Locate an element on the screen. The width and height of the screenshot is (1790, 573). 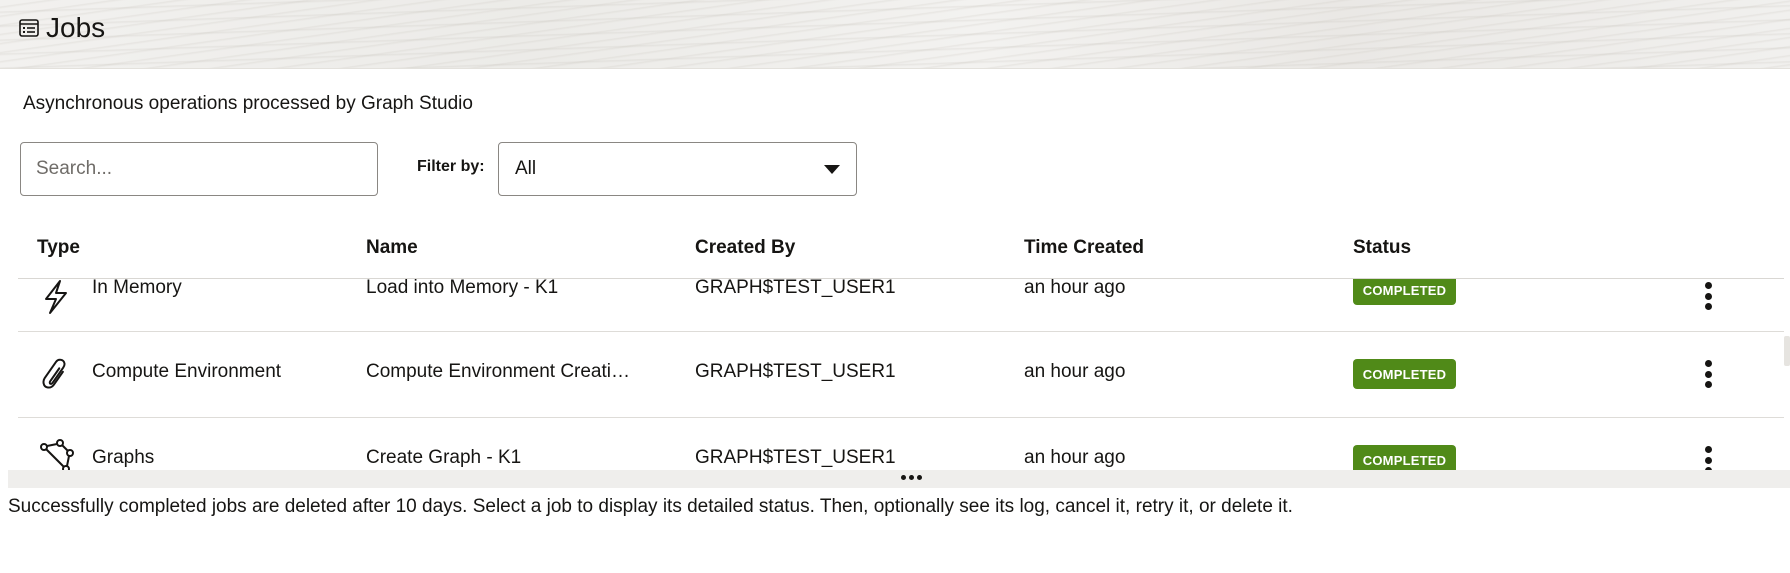
page-title: Jobs is located at coordinates (76, 27).